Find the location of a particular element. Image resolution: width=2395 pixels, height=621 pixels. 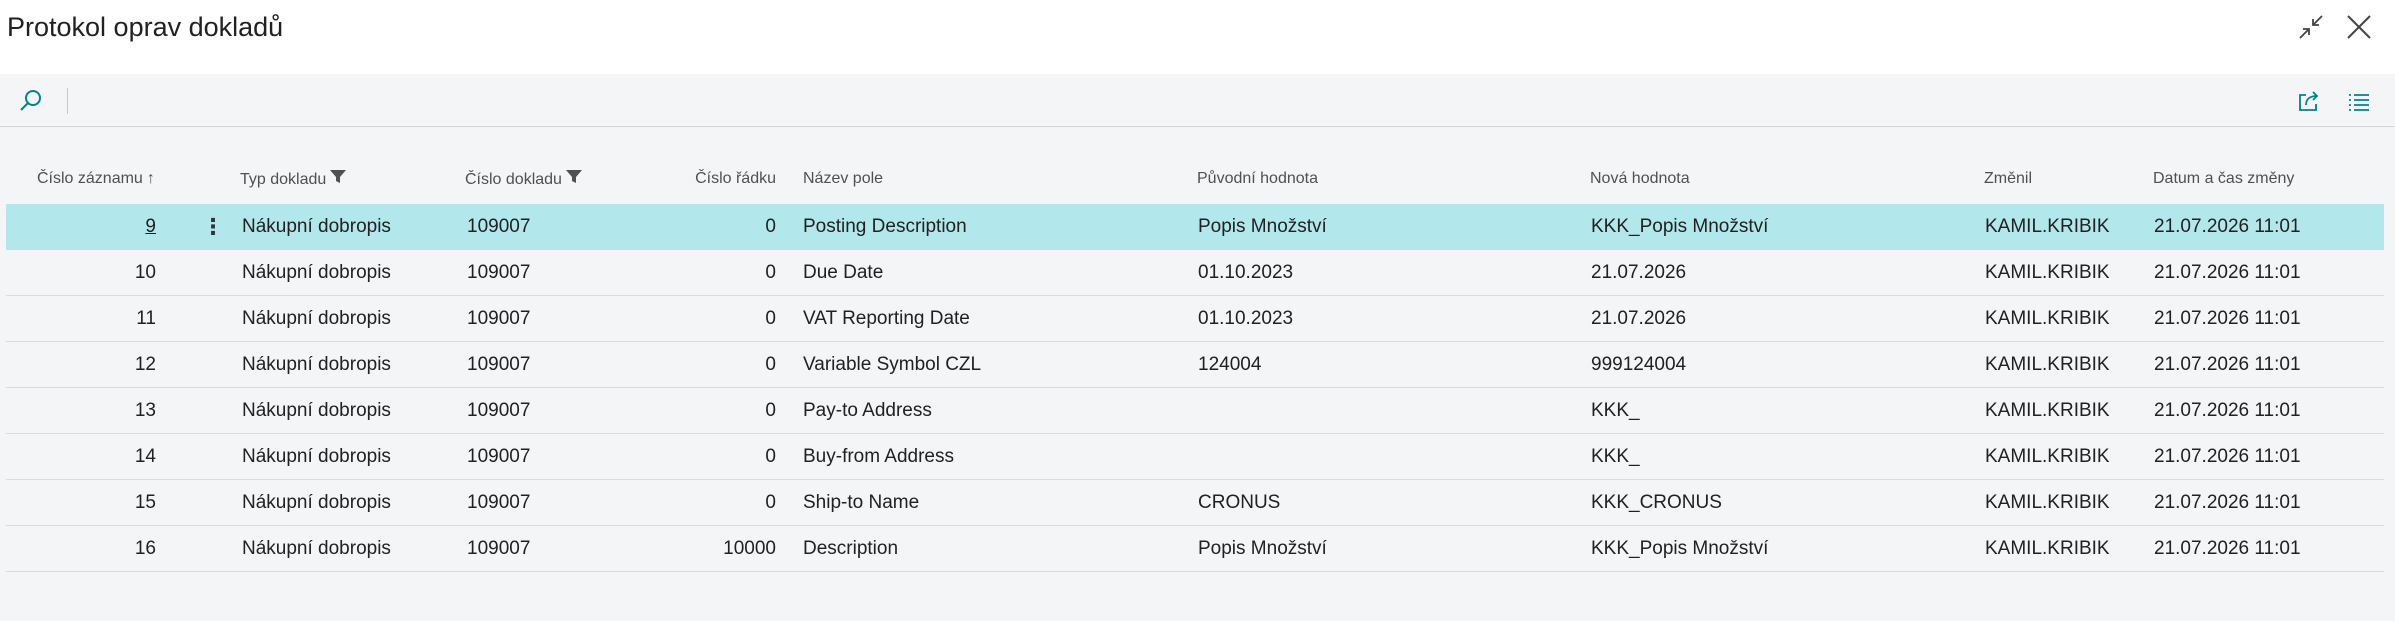

list-view-icon is located at coordinates (2359, 101).